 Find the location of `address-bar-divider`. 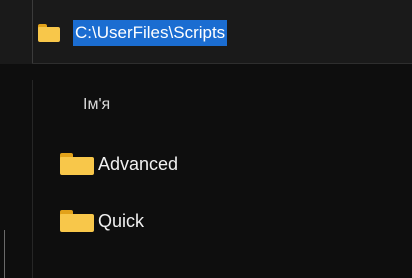

address-bar-divider is located at coordinates (32, 32).